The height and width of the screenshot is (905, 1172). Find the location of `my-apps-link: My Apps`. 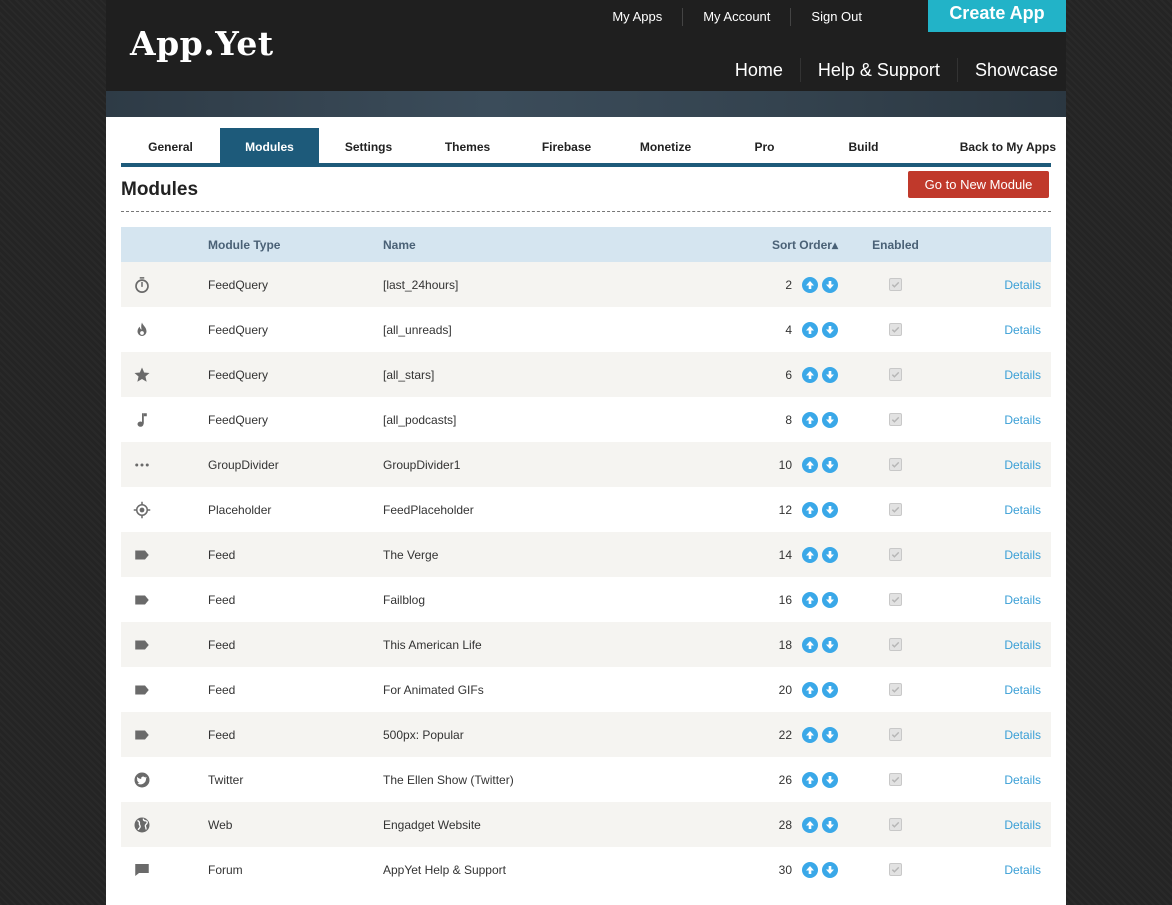

my-apps-link: My Apps is located at coordinates (637, 17).